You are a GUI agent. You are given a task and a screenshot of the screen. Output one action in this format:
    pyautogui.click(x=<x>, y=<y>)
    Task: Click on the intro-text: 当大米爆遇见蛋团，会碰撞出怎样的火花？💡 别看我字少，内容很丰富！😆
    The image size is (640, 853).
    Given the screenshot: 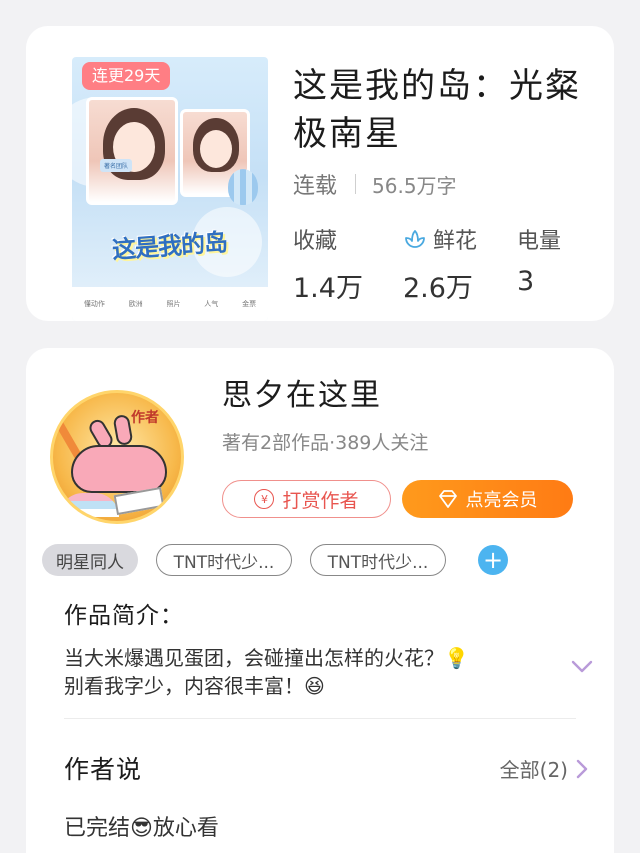 What is the action you would take?
    pyautogui.click(x=314, y=672)
    